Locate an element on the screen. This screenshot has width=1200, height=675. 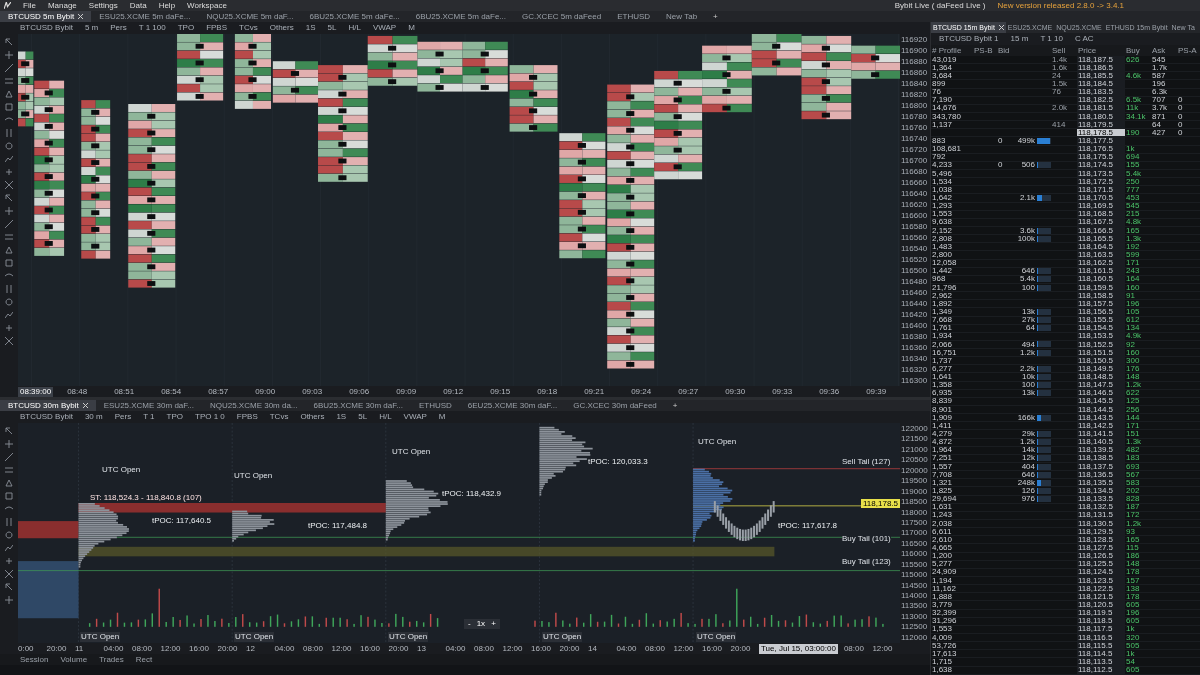
menu-item: Manage is located at coordinates (62, 5).